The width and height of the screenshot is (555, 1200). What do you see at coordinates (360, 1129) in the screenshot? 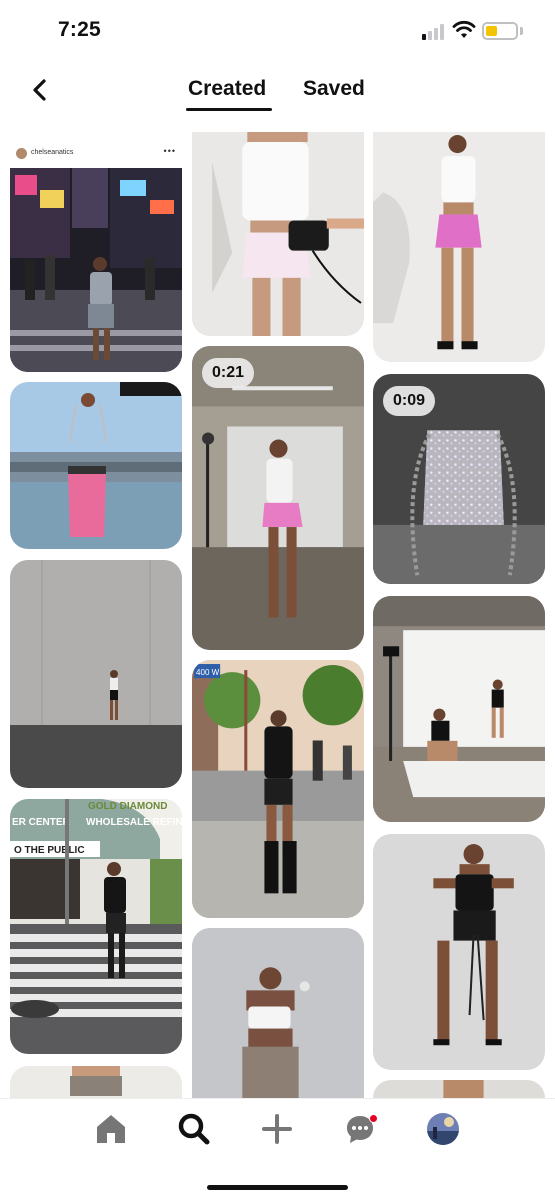
I see `nav-messages` at bounding box center [360, 1129].